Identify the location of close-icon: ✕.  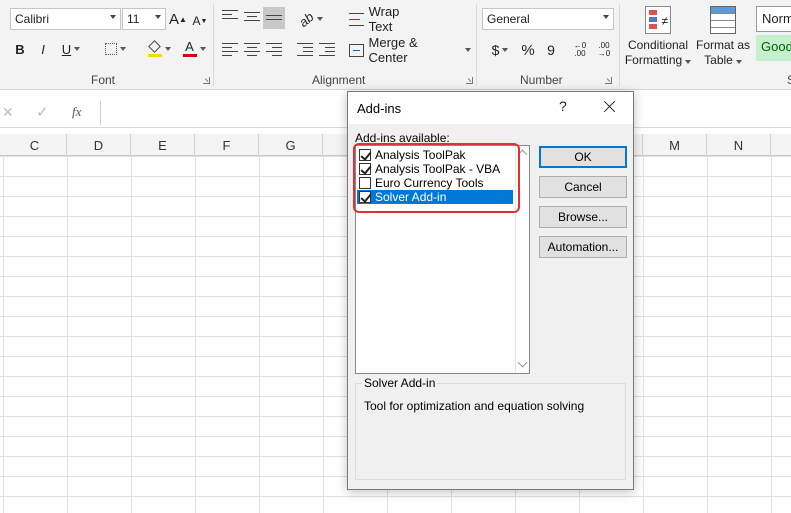
(8, 112).